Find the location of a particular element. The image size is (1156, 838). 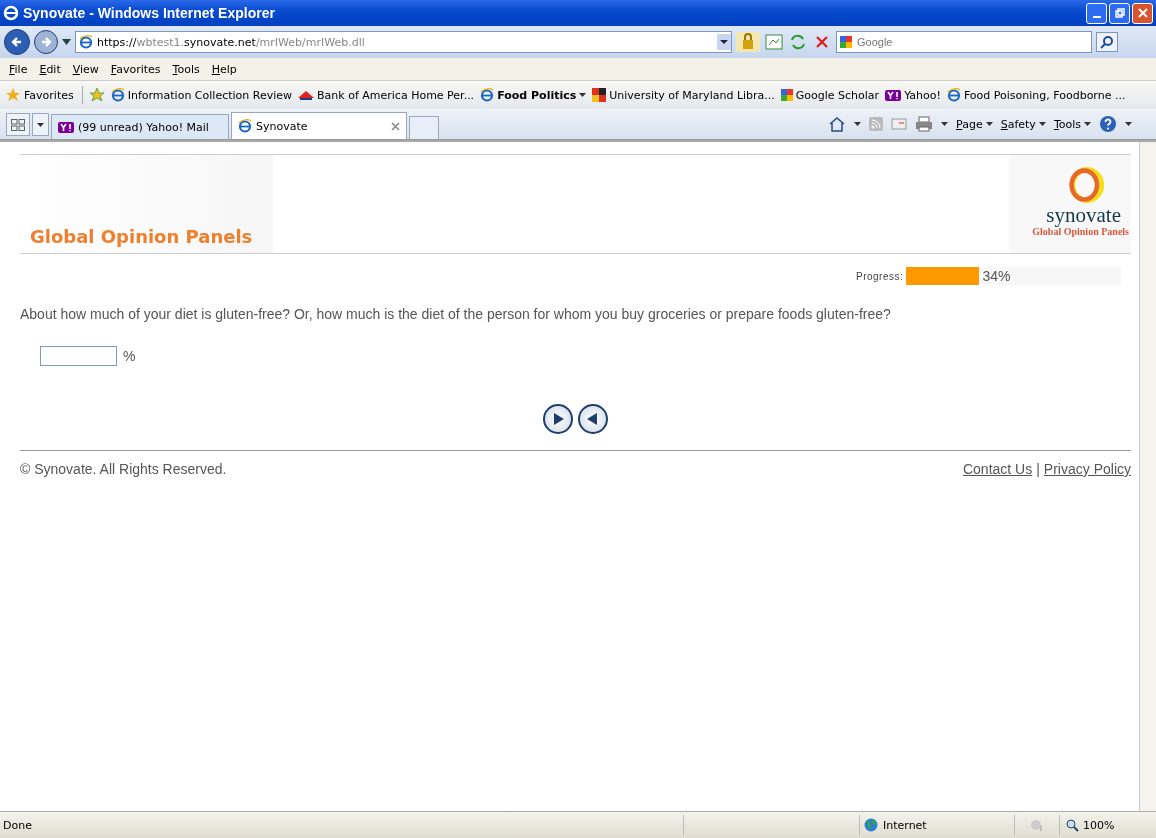

search-button is located at coordinates (1107, 42).